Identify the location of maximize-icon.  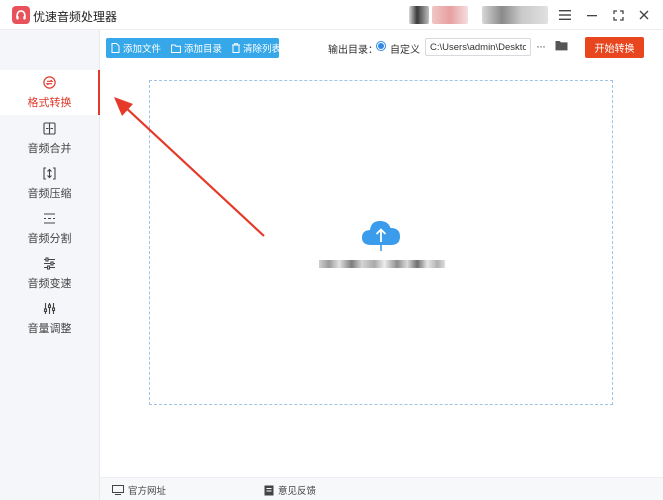
(618, 15).